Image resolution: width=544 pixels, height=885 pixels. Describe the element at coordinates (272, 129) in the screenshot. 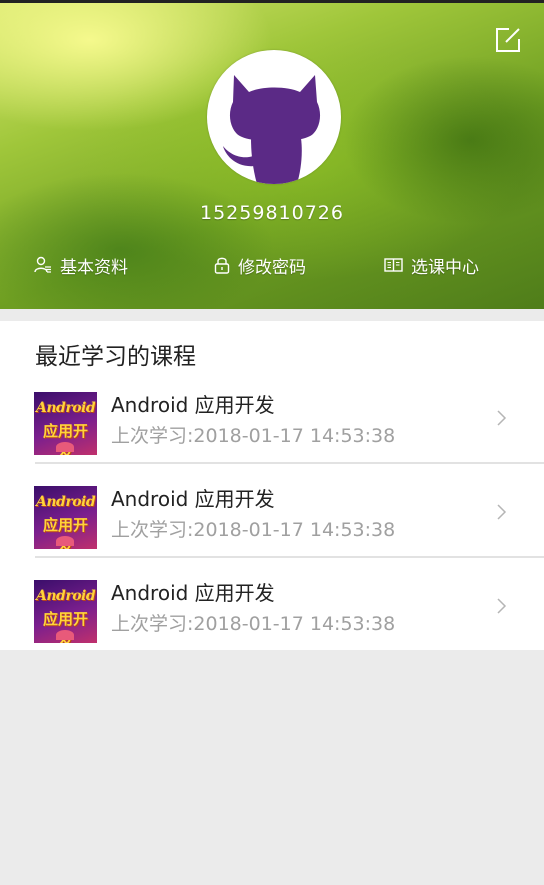

I see `github-octocat-avatar-icon` at that location.